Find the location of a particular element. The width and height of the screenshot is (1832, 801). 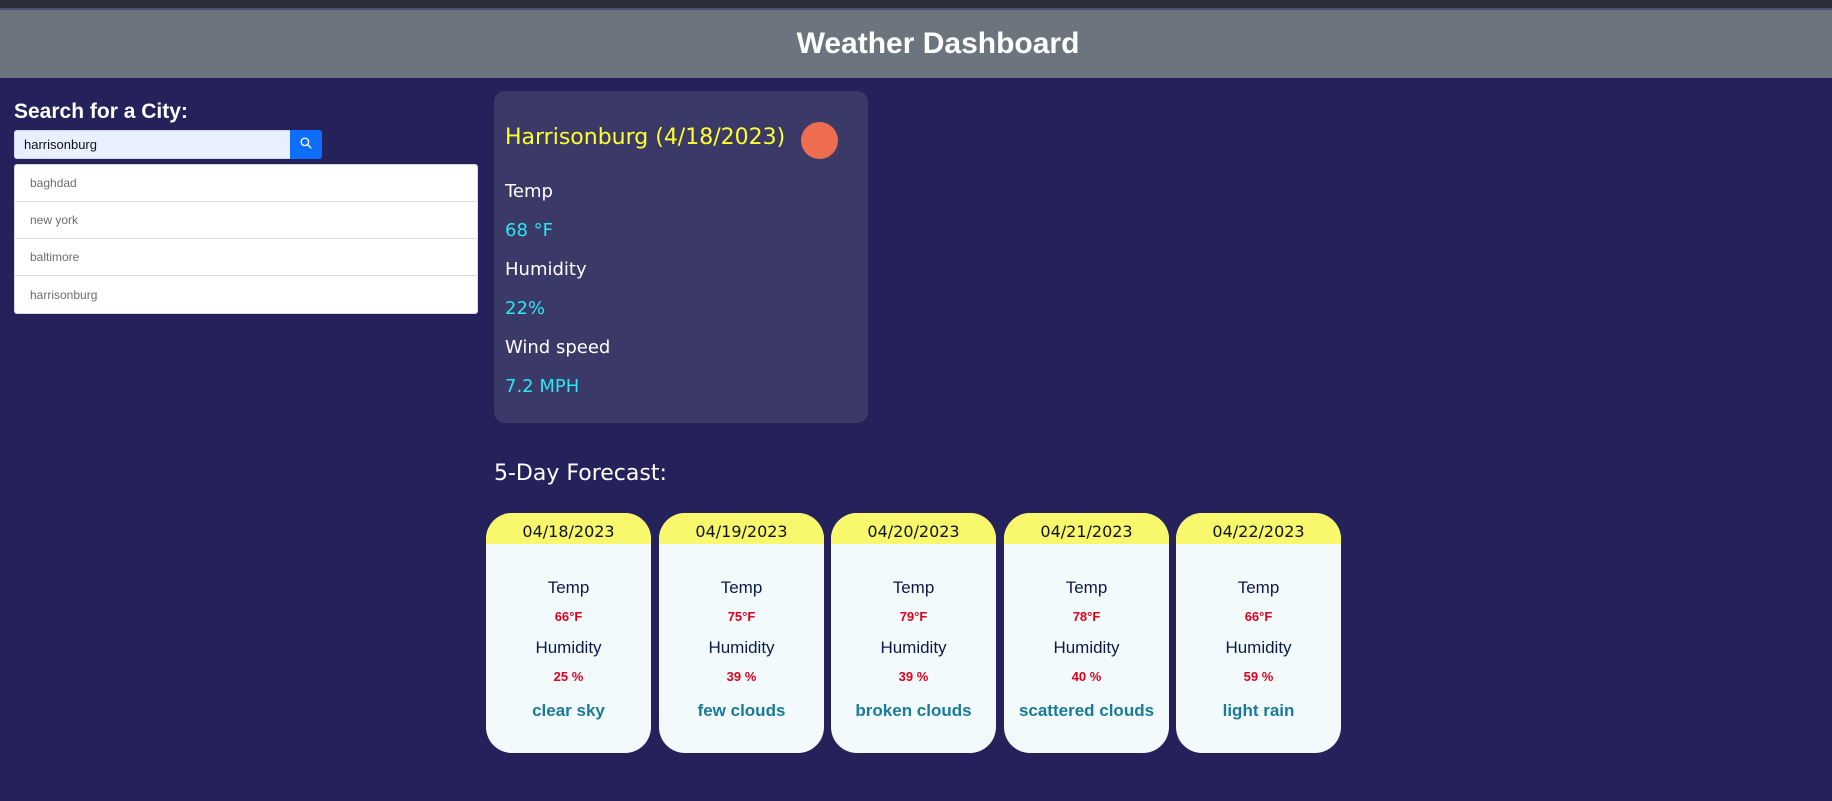

forecast-date: 04/20/2023 is located at coordinates (913, 528).